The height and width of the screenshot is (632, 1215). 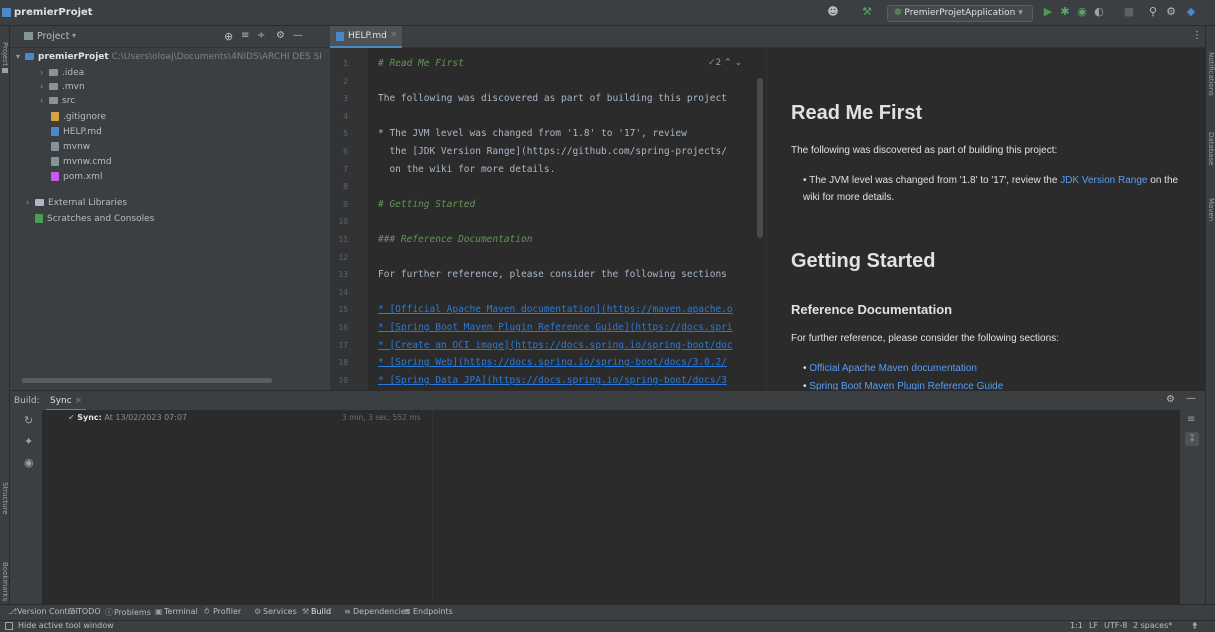 I want to click on settings-gear-icon: ⚙, so click(x=1171, y=12).